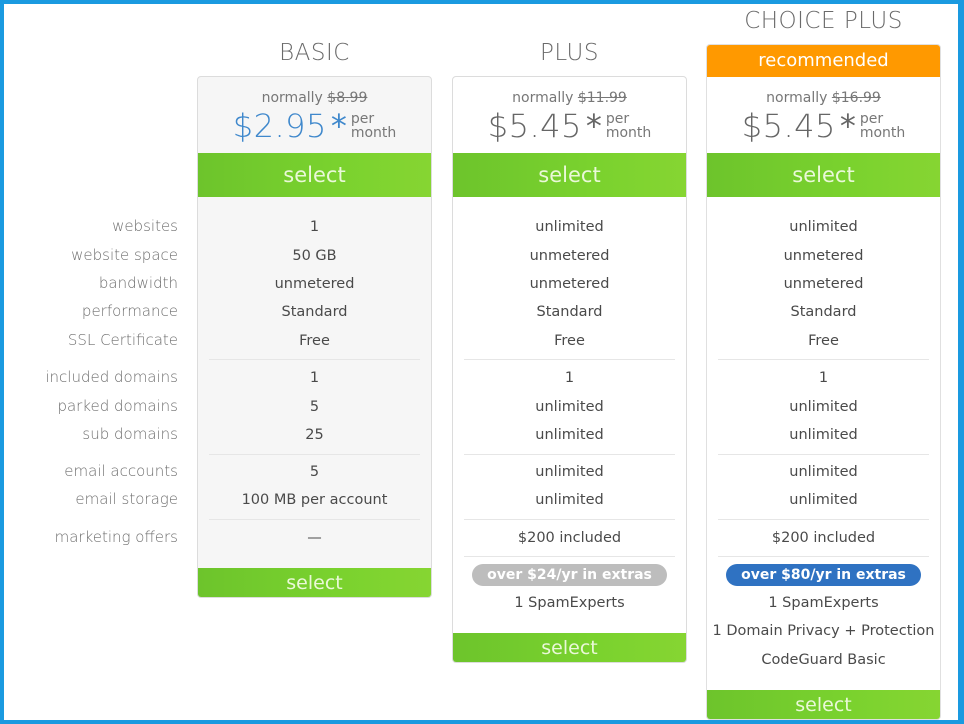 The height and width of the screenshot is (724, 964). Describe the element at coordinates (314, 256) in the screenshot. I see `feature-website-space: 50 GB` at that location.